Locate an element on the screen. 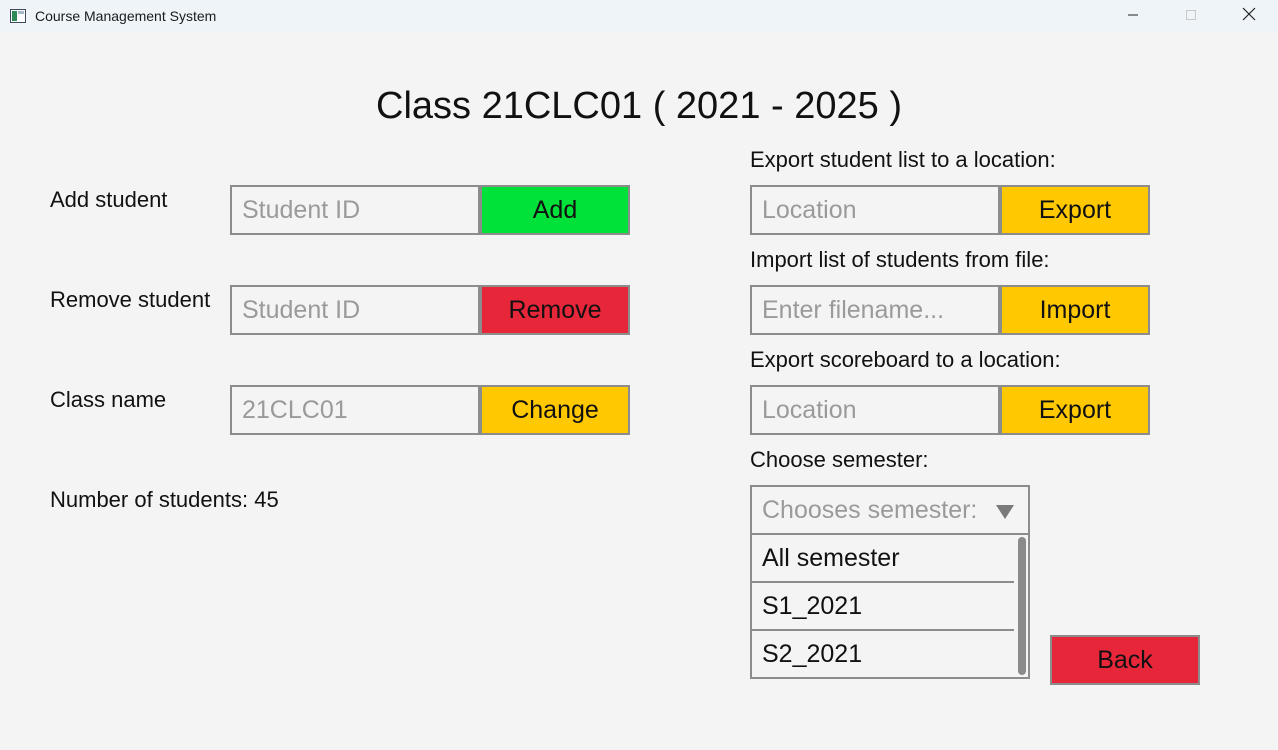 The width and height of the screenshot is (1278, 750). minimize-icon is located at coordinates (1133, 17).